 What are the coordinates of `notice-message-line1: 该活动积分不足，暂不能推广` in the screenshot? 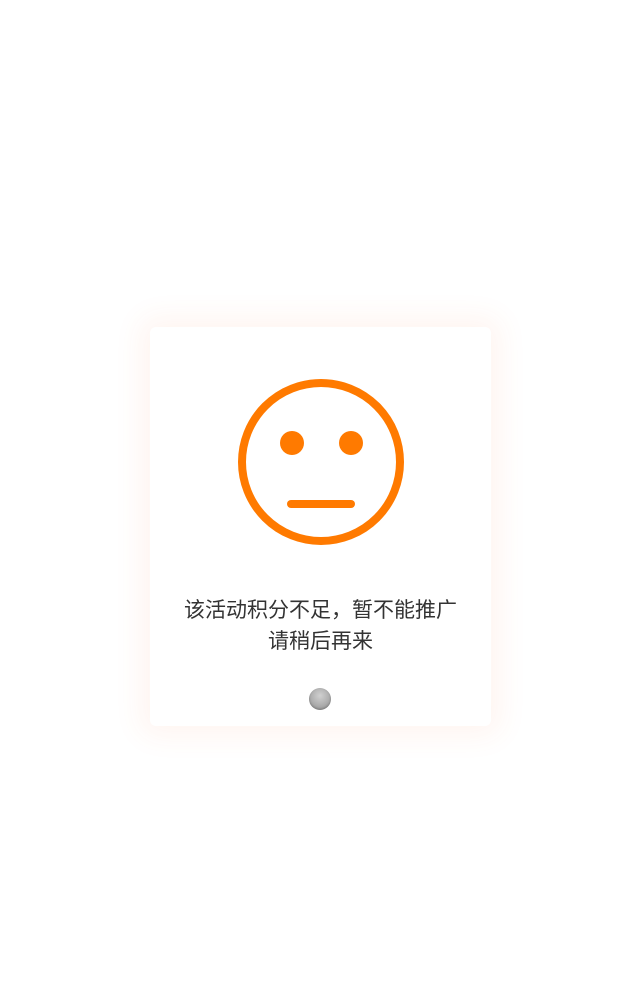 It's located at (320, 610).